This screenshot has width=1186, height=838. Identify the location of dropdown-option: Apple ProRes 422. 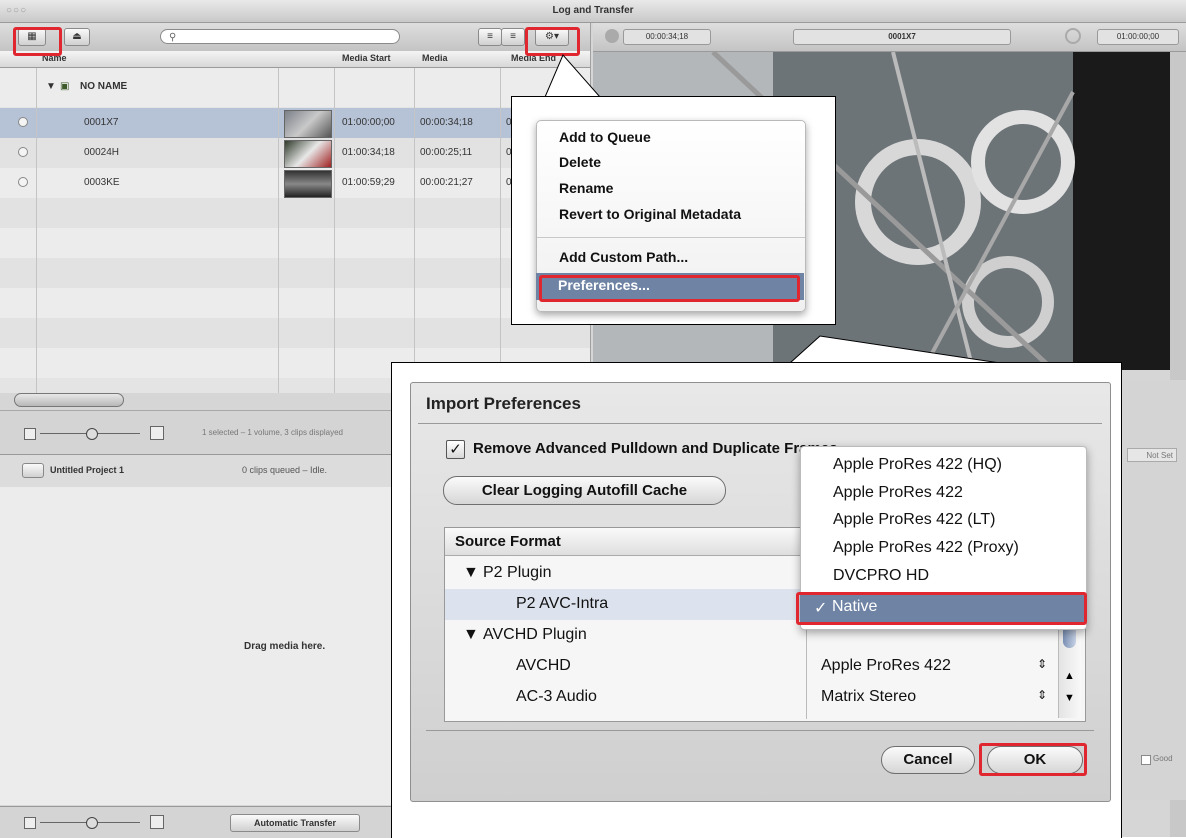
(898, 493).